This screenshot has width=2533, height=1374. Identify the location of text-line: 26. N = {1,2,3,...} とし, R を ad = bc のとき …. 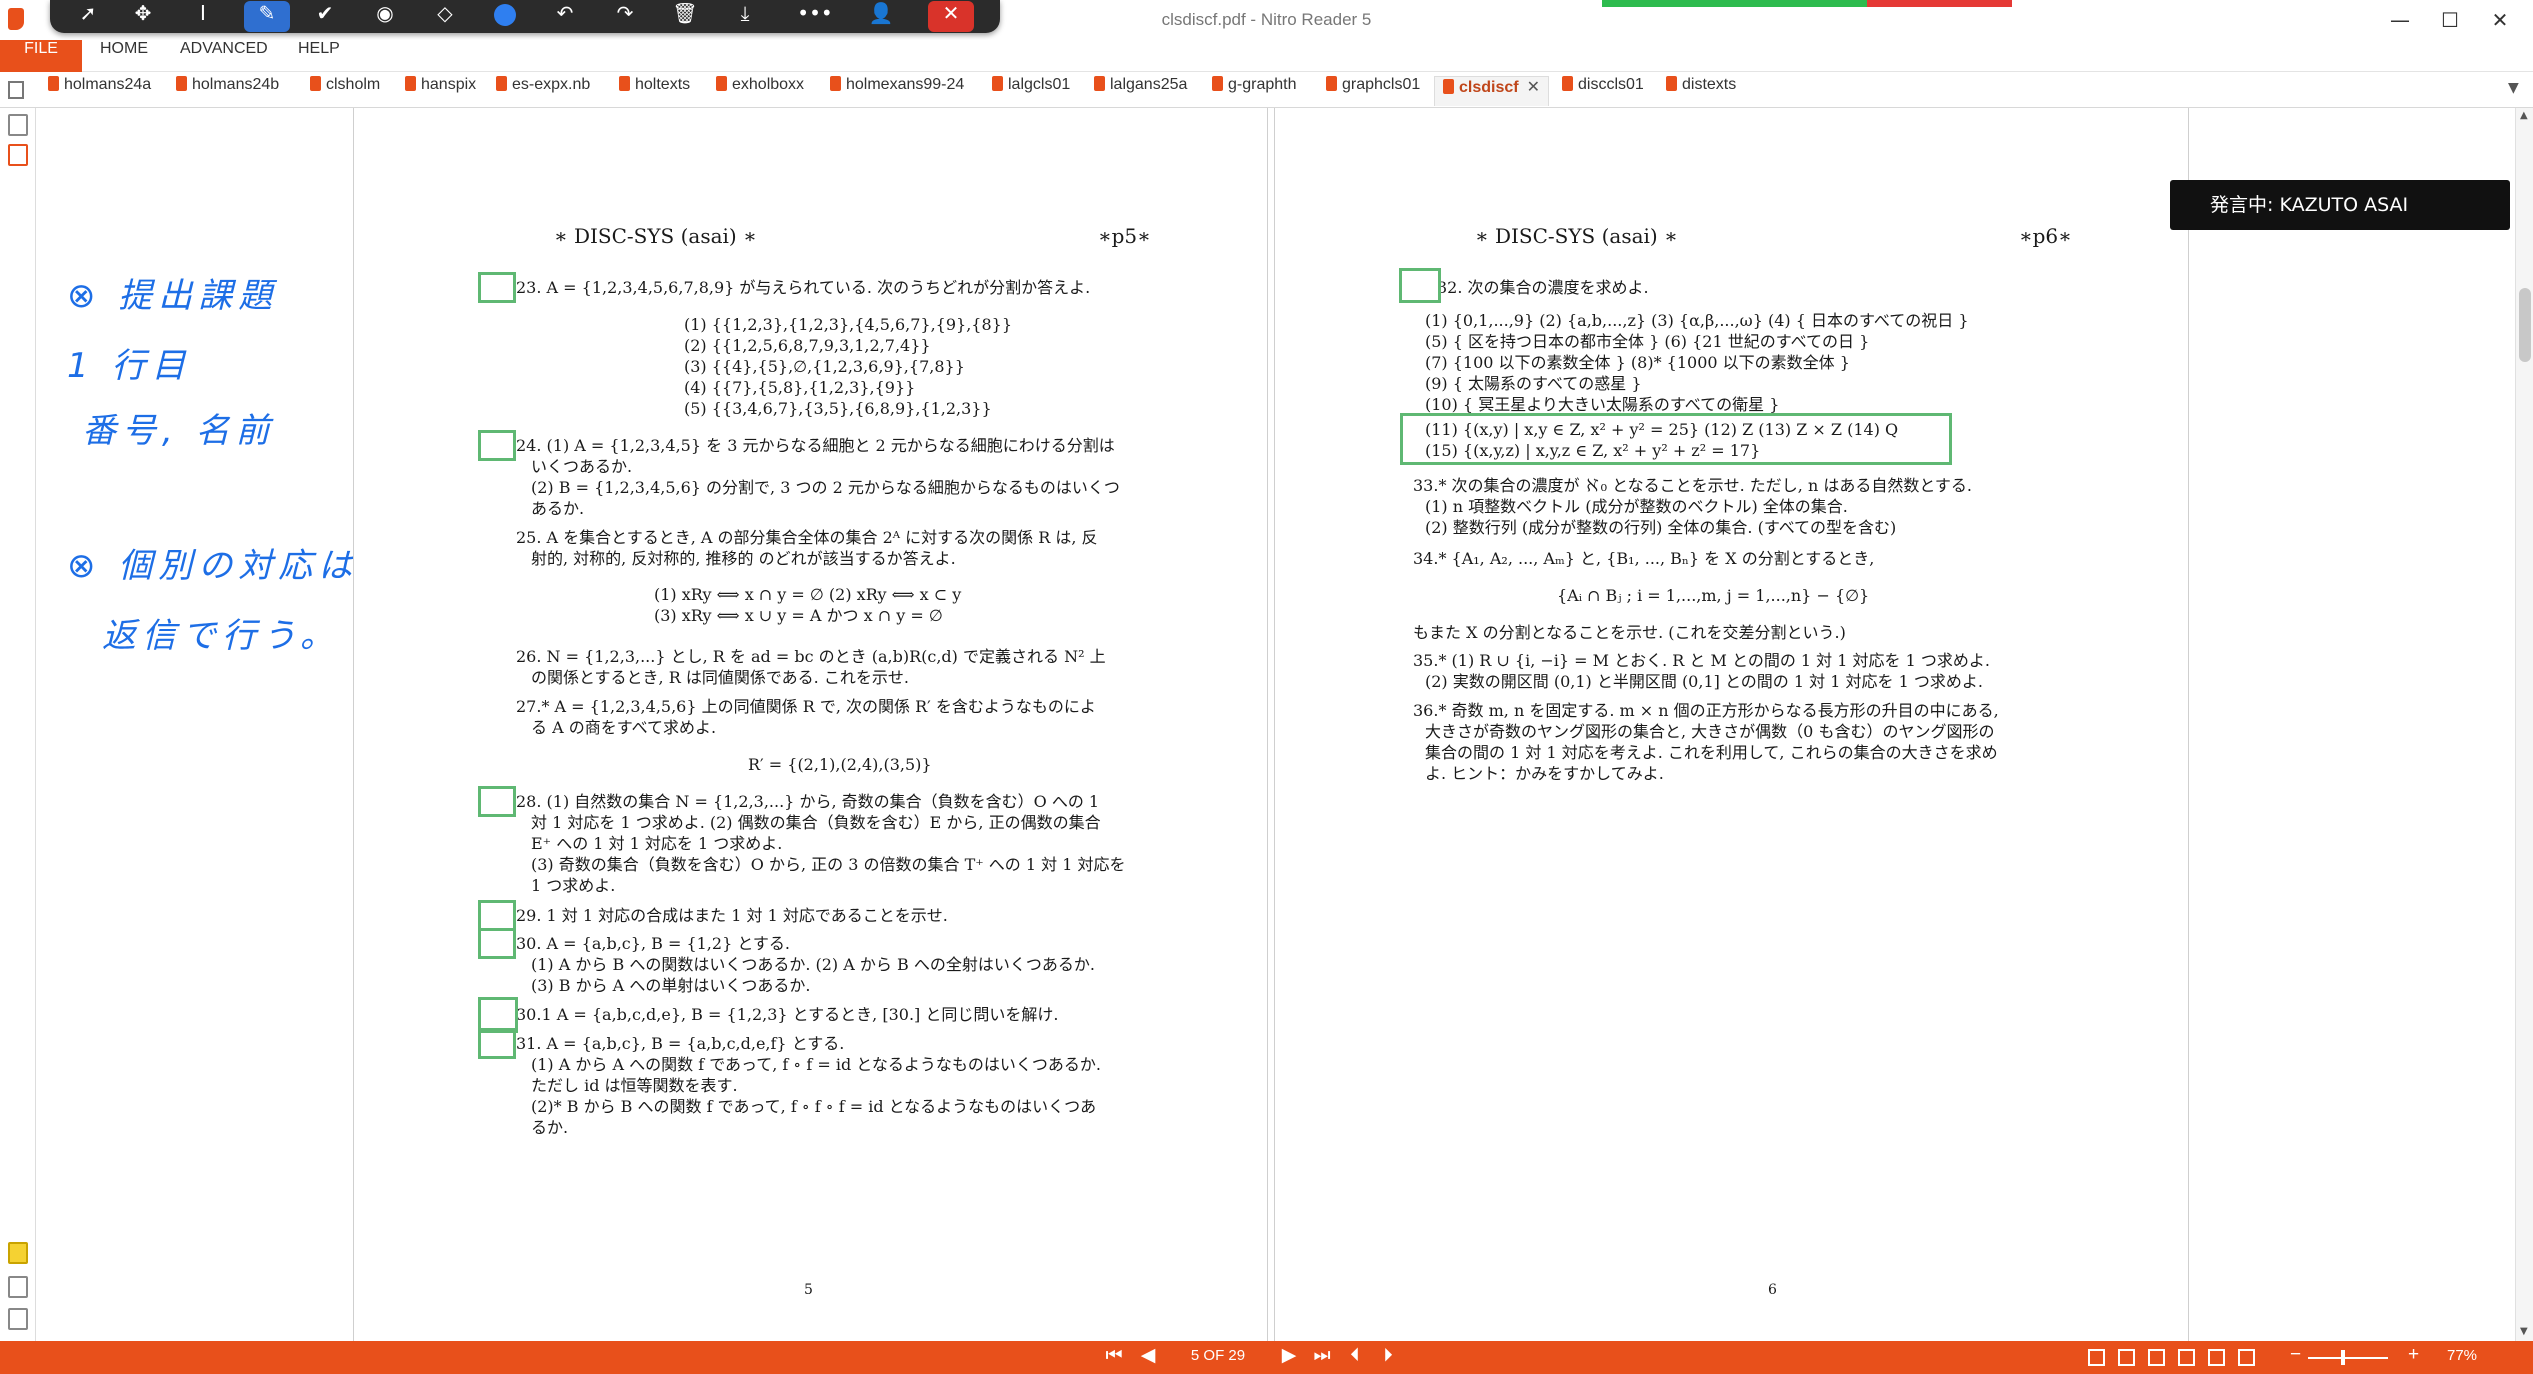
(811, 656).